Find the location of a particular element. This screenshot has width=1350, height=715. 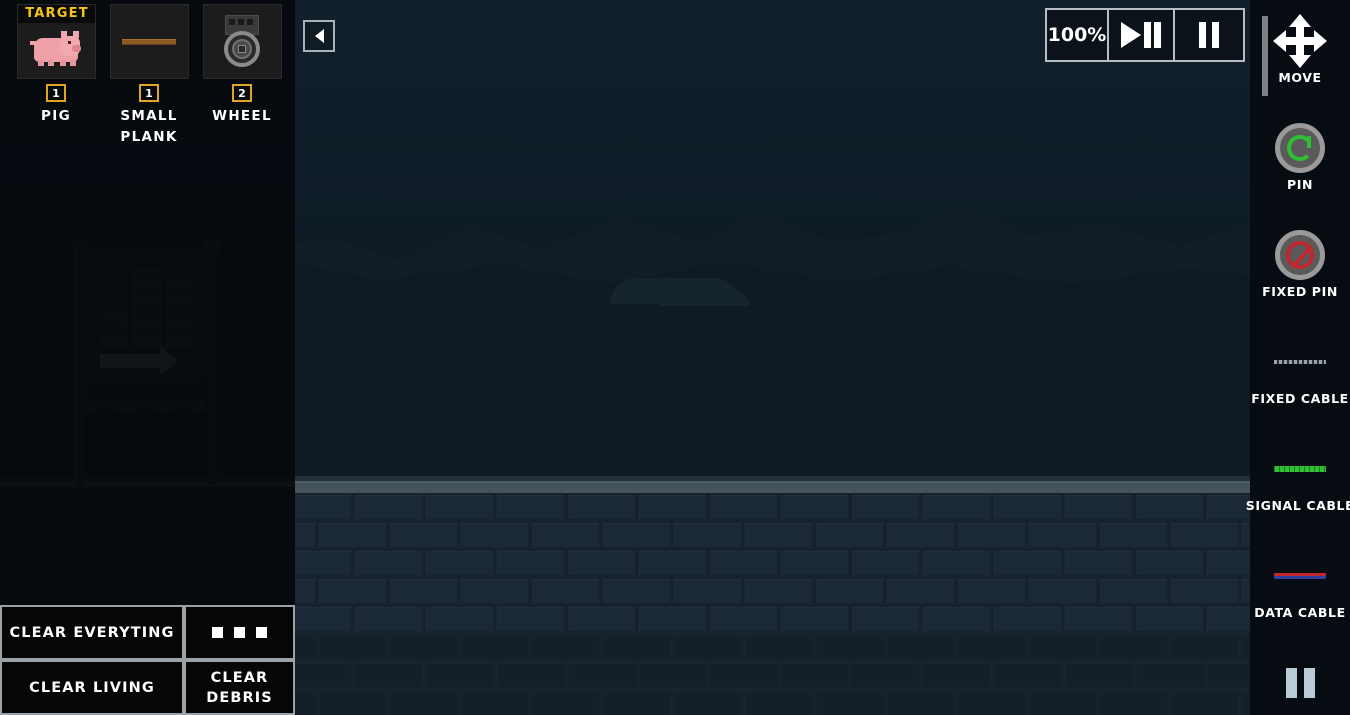

pig-icon is located at coordinates (56, 48).